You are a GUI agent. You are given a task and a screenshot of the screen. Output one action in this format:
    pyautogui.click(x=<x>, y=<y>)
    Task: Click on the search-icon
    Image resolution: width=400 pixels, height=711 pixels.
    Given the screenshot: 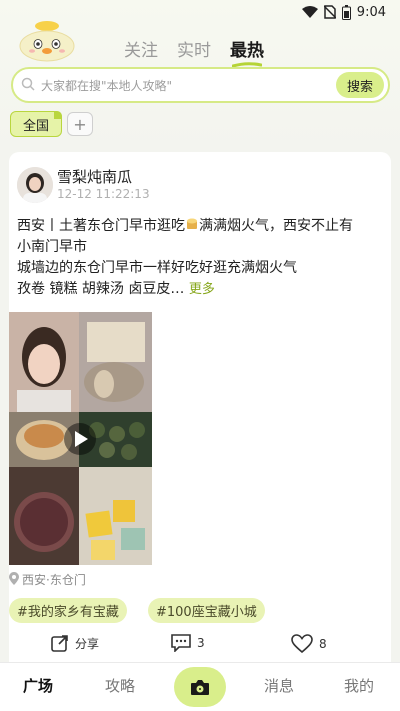 What is the action you would take?
    pyautogui.click(x=28, y=85)
    